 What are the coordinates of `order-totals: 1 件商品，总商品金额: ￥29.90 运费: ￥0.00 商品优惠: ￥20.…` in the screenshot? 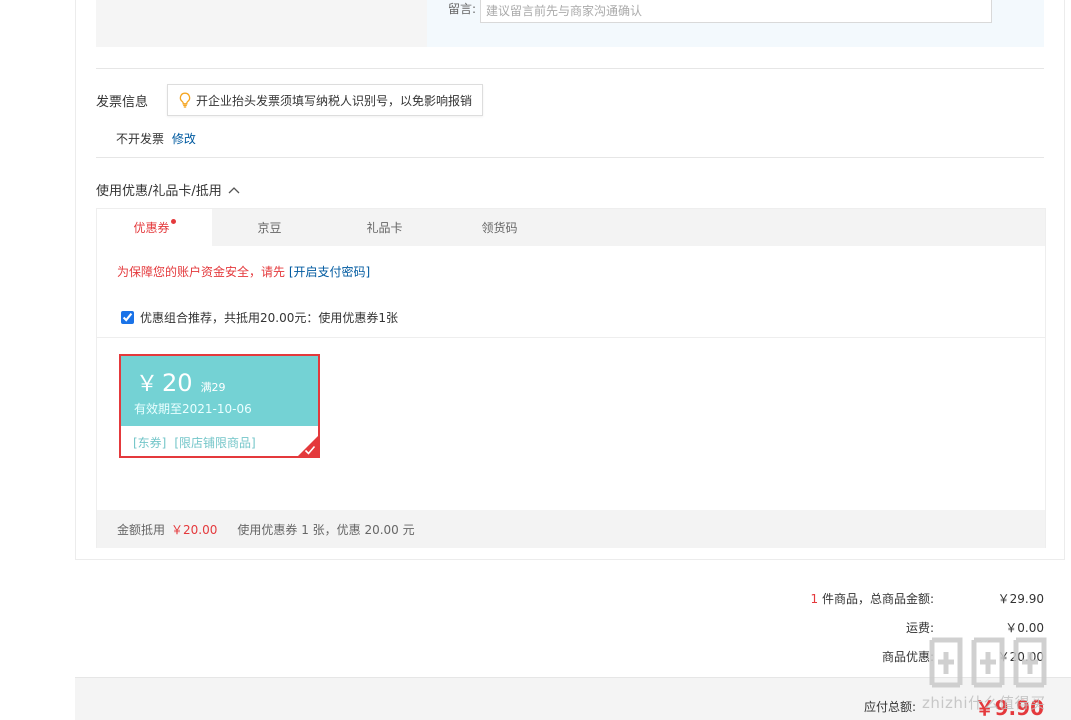 It's located at (844, 627).